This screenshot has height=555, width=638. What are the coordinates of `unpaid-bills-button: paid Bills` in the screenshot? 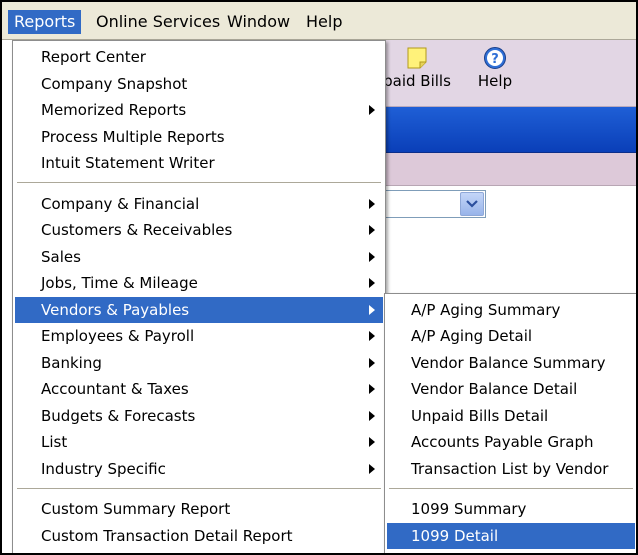 It's located at (417, 68).